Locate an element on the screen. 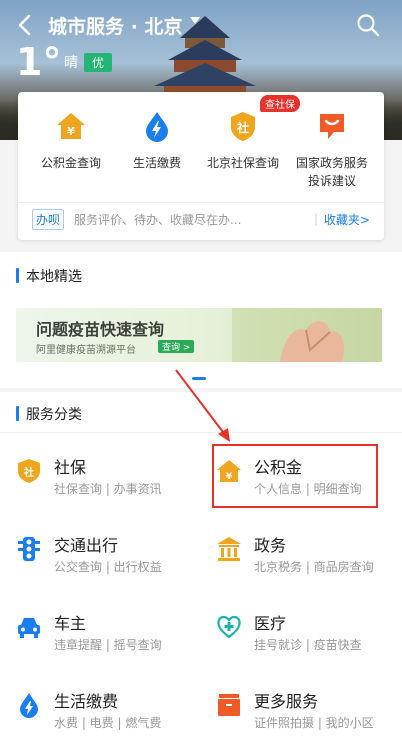 The image size is (402, 750). section-title-local: 本地精选 is located at coordinates (49, 276).